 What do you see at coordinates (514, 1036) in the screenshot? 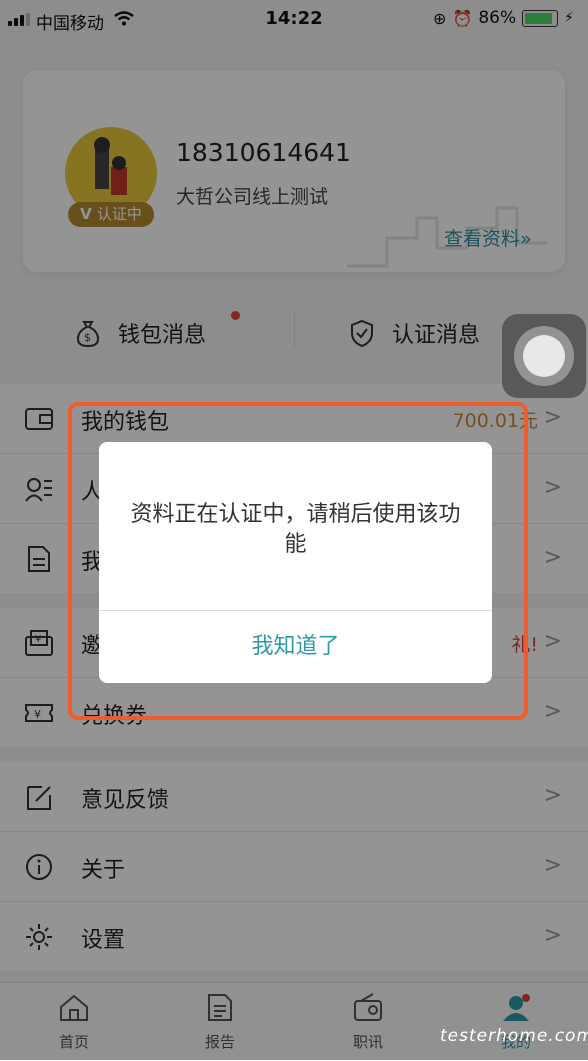
I see `watermark: testerhome.com` at bounding box center [514, 1036].